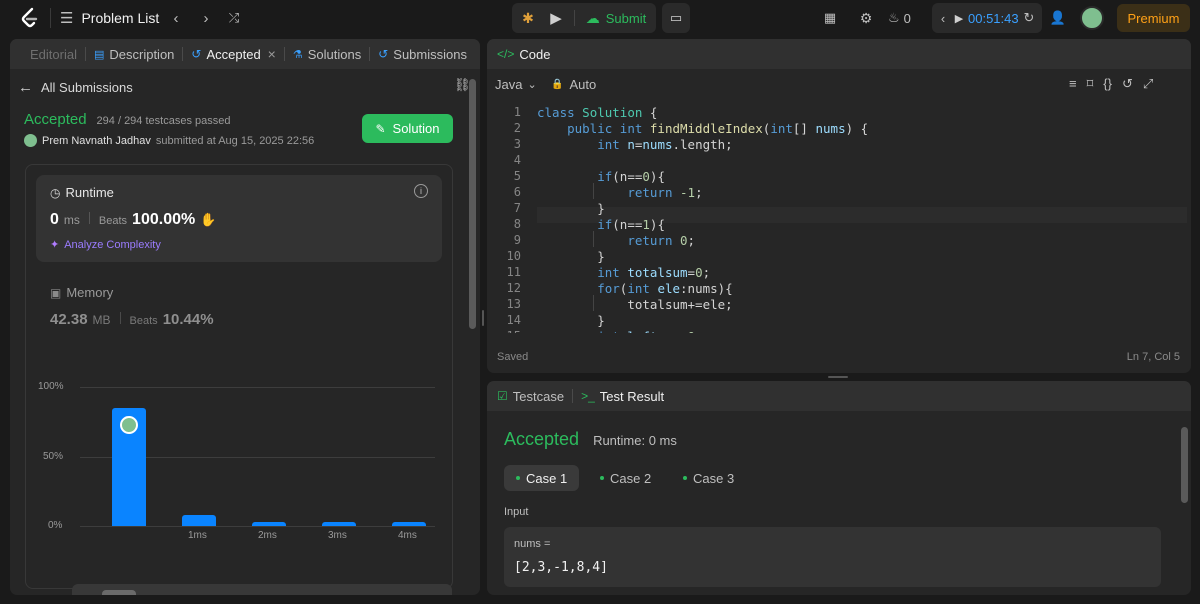  I want to click on vertical-resize-handle, so click(483, 318).